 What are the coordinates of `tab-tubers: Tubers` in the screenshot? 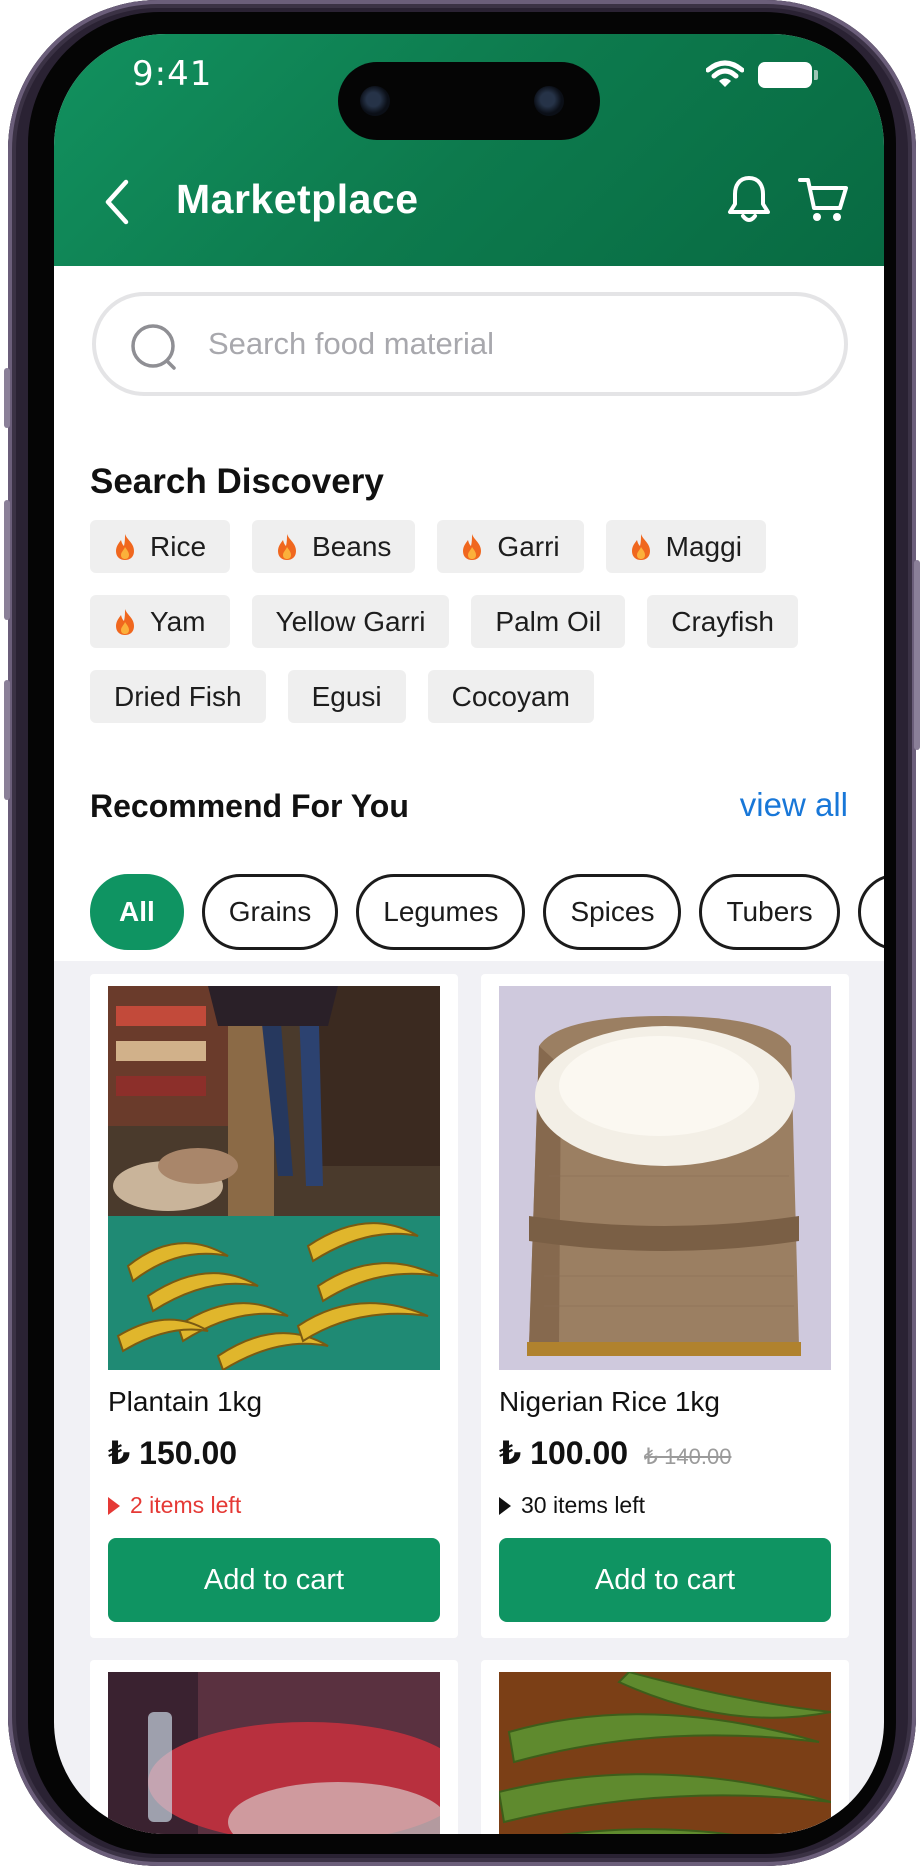 It's located at (769, 912).